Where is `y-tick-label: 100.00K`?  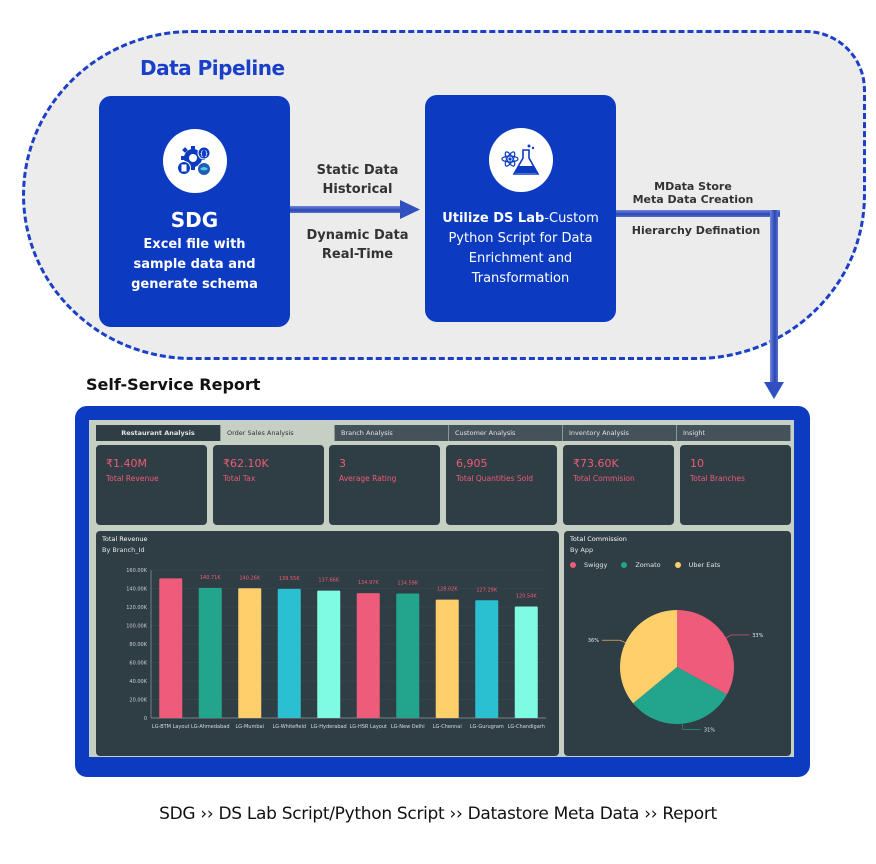 y-tick-label: 100.00K is located at coordinates (136, 627).